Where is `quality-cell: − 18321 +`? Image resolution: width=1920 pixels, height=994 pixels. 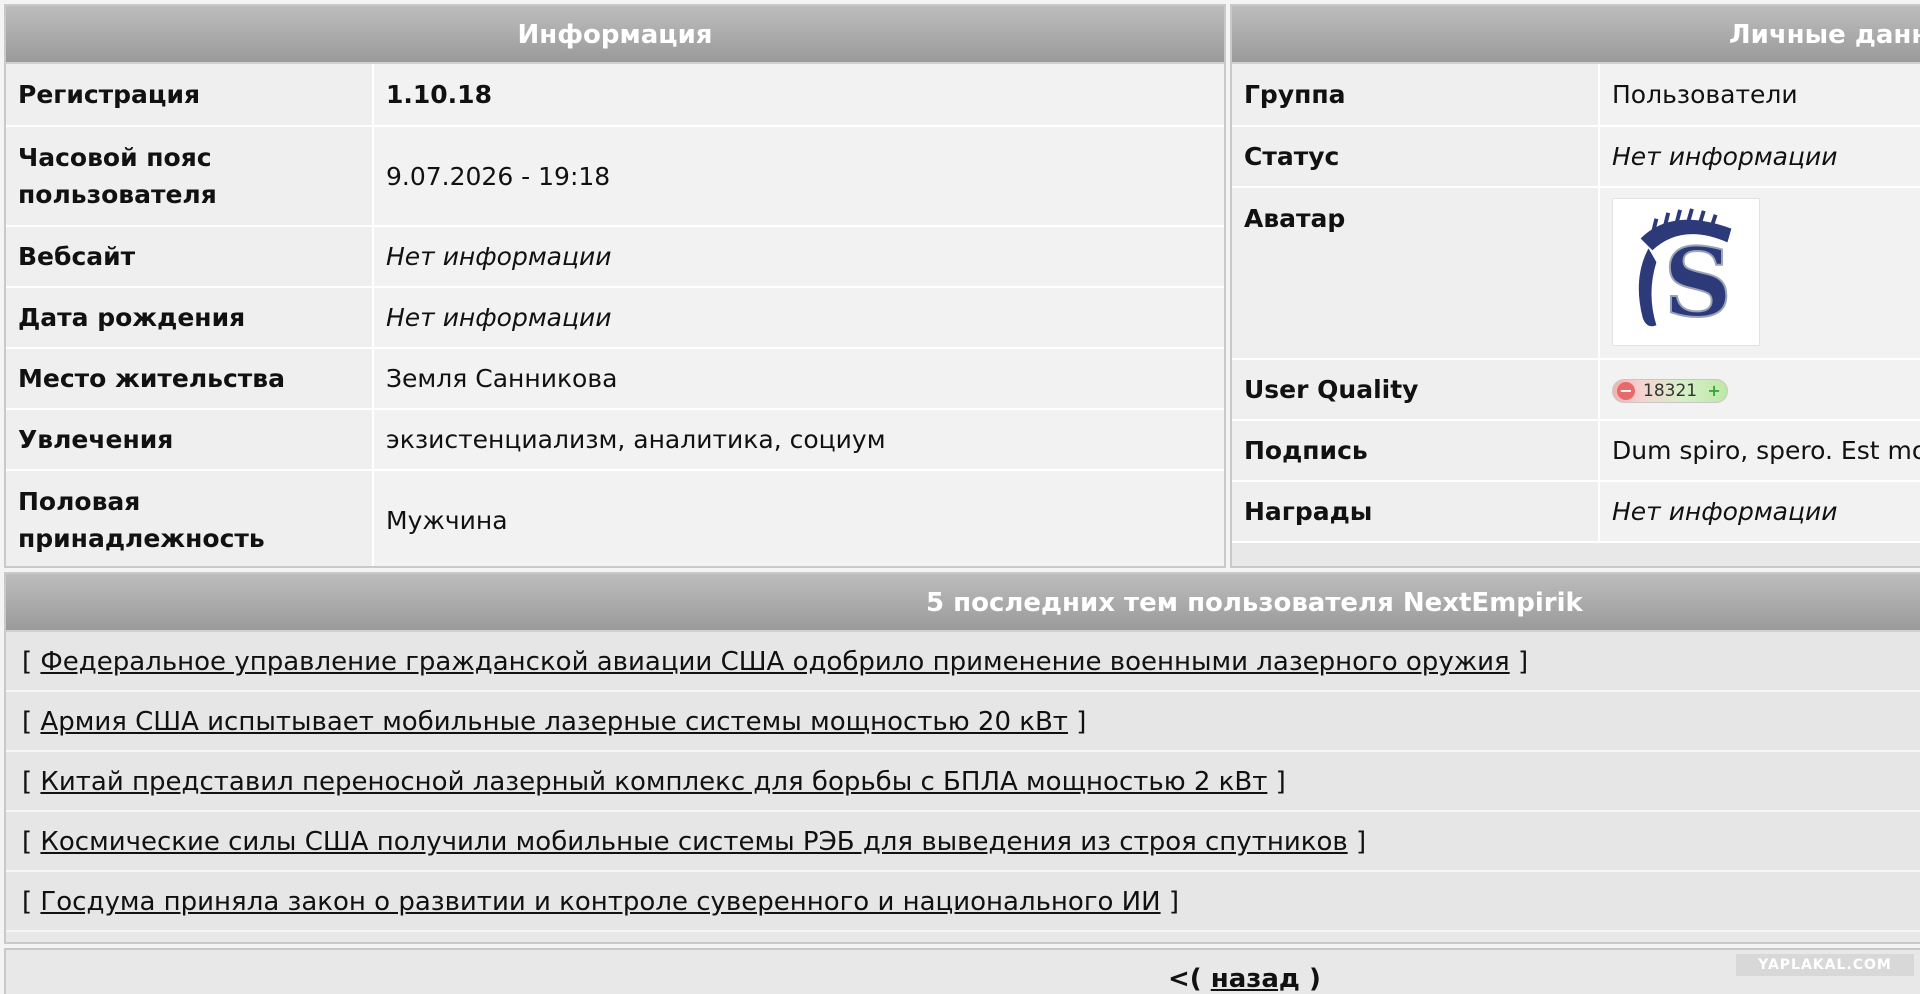
quality-cell: − 18321 + is located at coordinates (1759, 390).